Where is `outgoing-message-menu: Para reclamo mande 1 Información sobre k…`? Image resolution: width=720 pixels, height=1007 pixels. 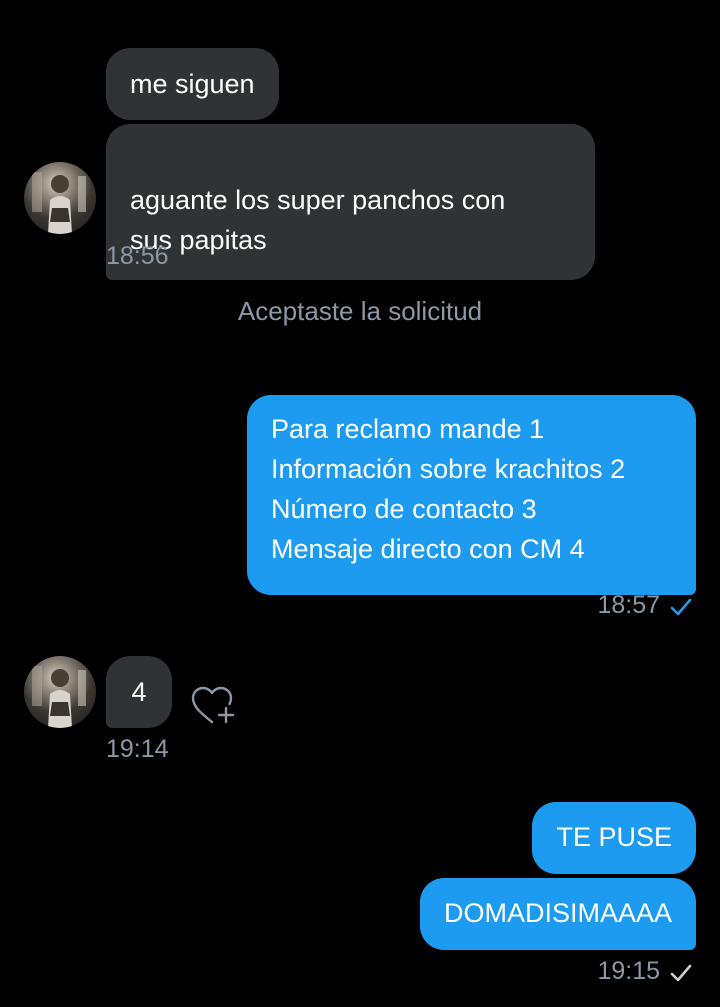 outgoing-message-menu: Para reclamo mande 1 Información sobre k… is located at coordinates (471, 495).